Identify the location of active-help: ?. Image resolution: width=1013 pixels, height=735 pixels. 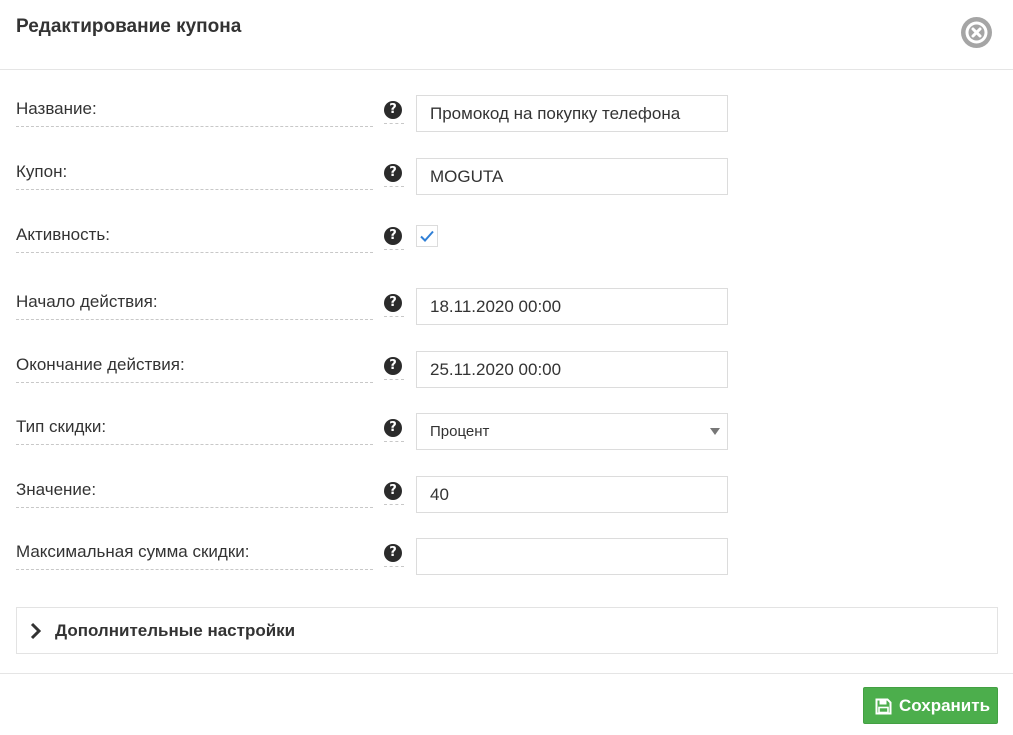
(394, 238).